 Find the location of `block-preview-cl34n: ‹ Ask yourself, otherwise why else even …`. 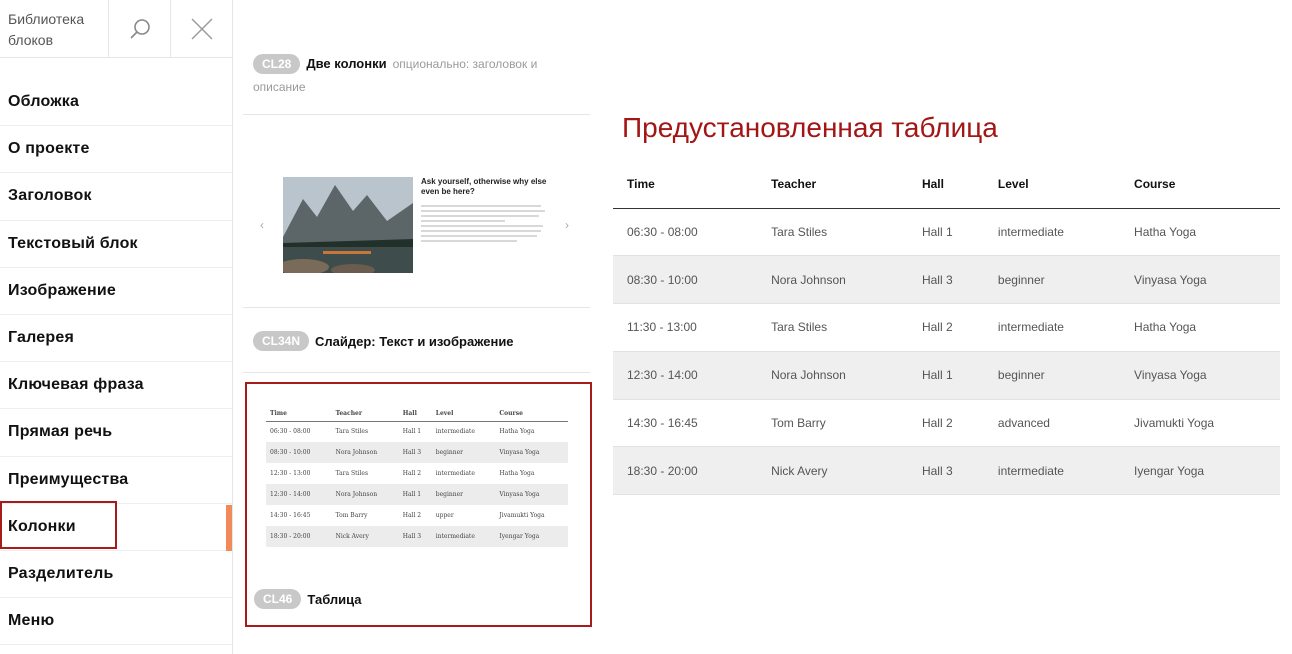

block-preview-cl34n: ‹ Ask yourself, otherwise why else even … is located at coordinates (416, 225).